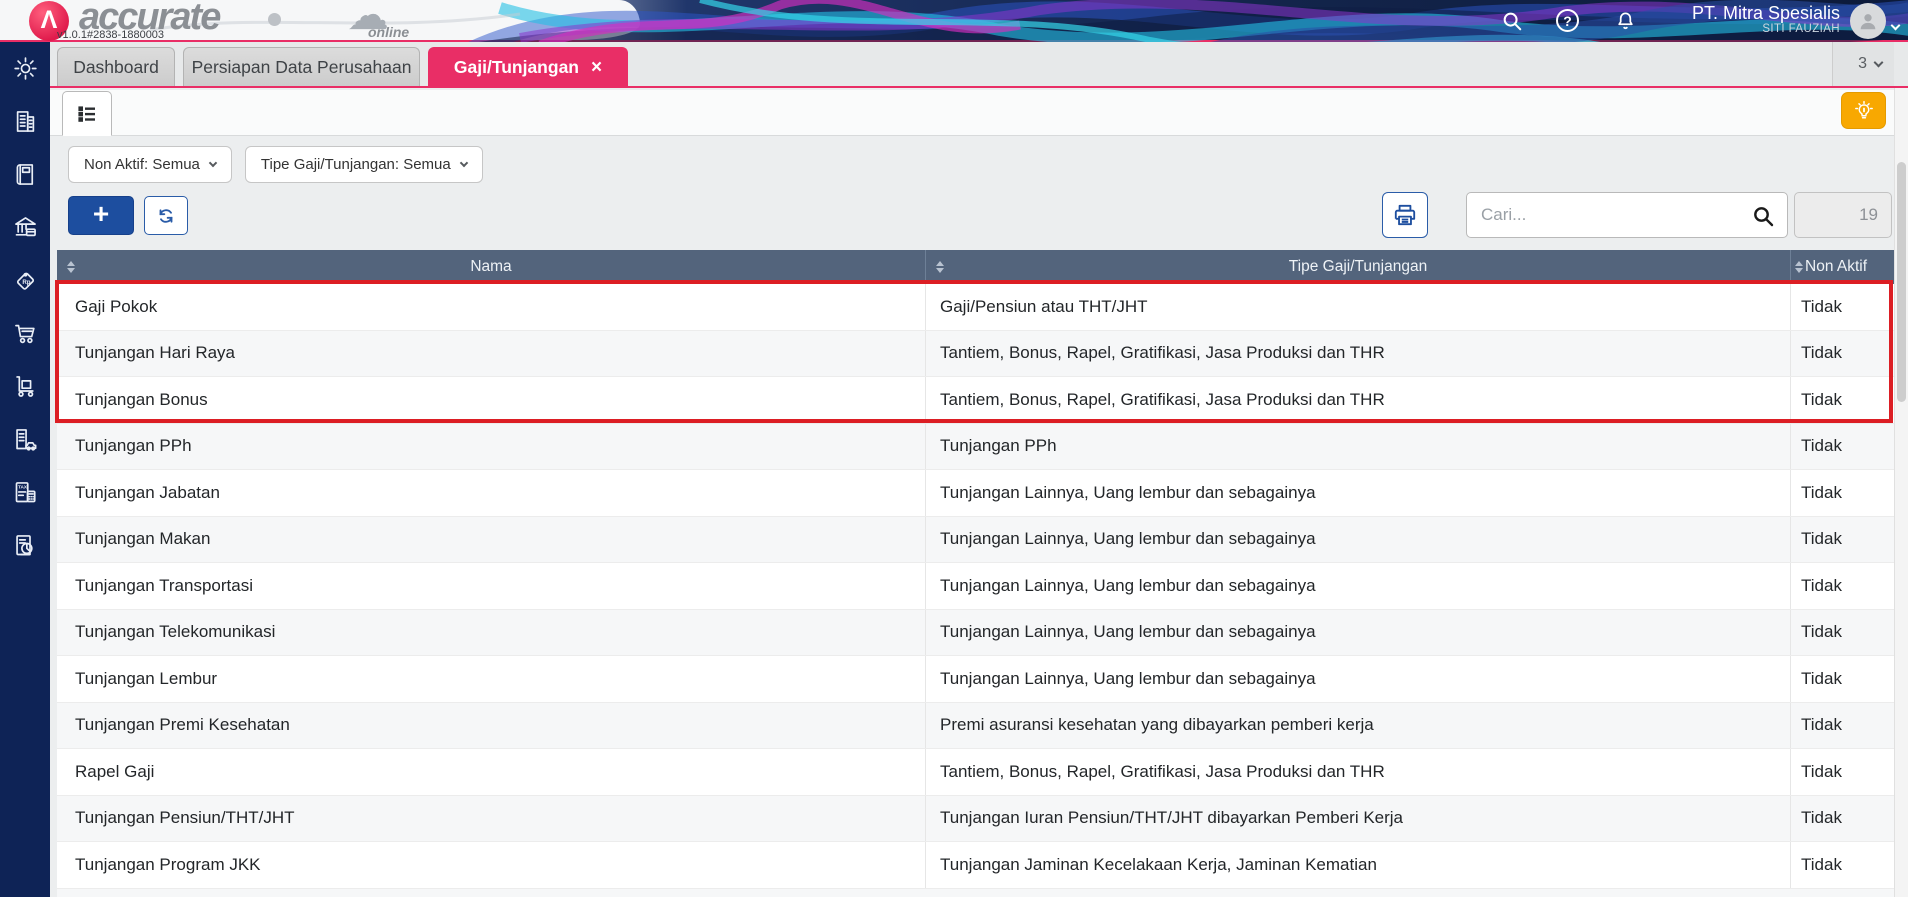 The height and width of the screenshot is (897, 1908). I want to click on scrollbar-thumb, so click(1901, 282).